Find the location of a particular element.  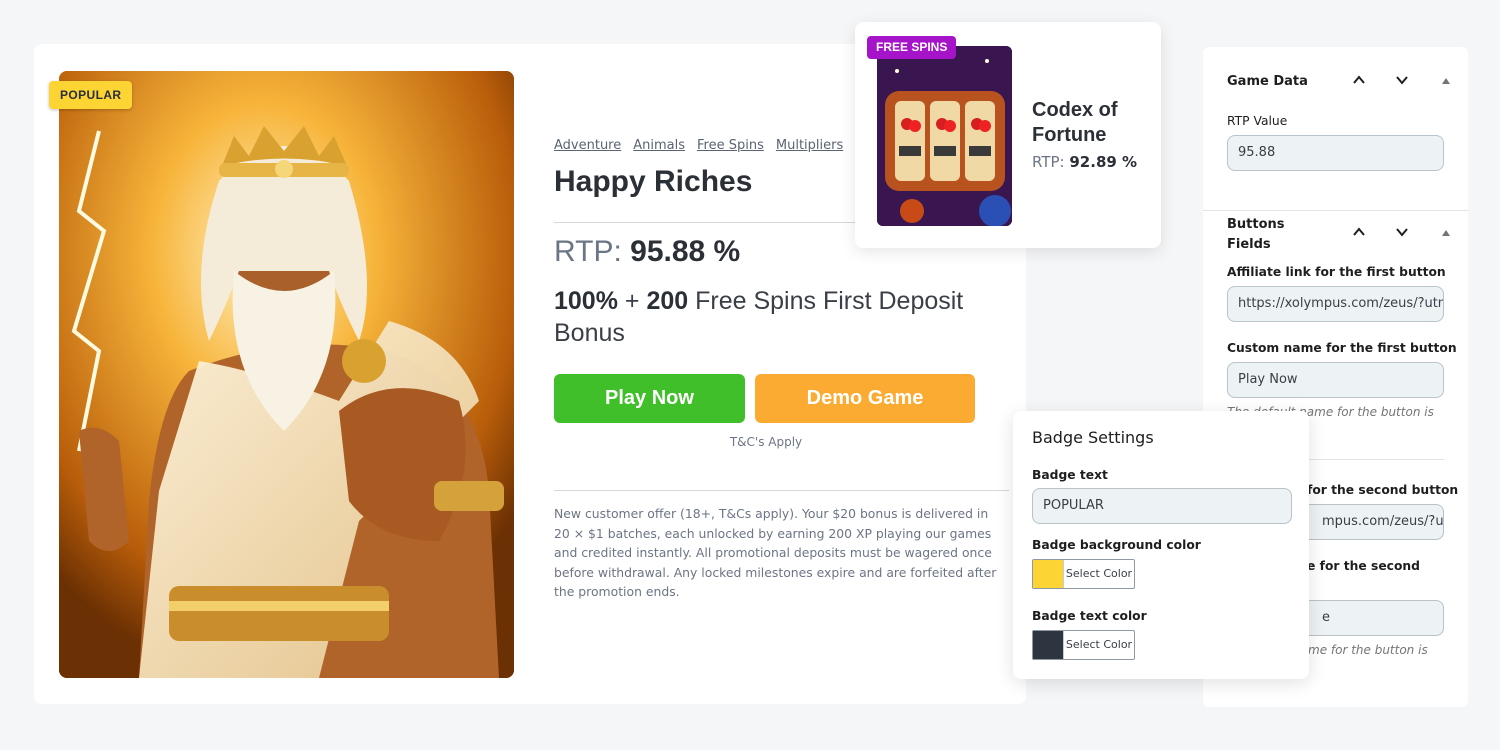

codex-game-card: FREE SPINS Codex of Fortune RTP: 92.89 % is located at coordinates (1008, 135).